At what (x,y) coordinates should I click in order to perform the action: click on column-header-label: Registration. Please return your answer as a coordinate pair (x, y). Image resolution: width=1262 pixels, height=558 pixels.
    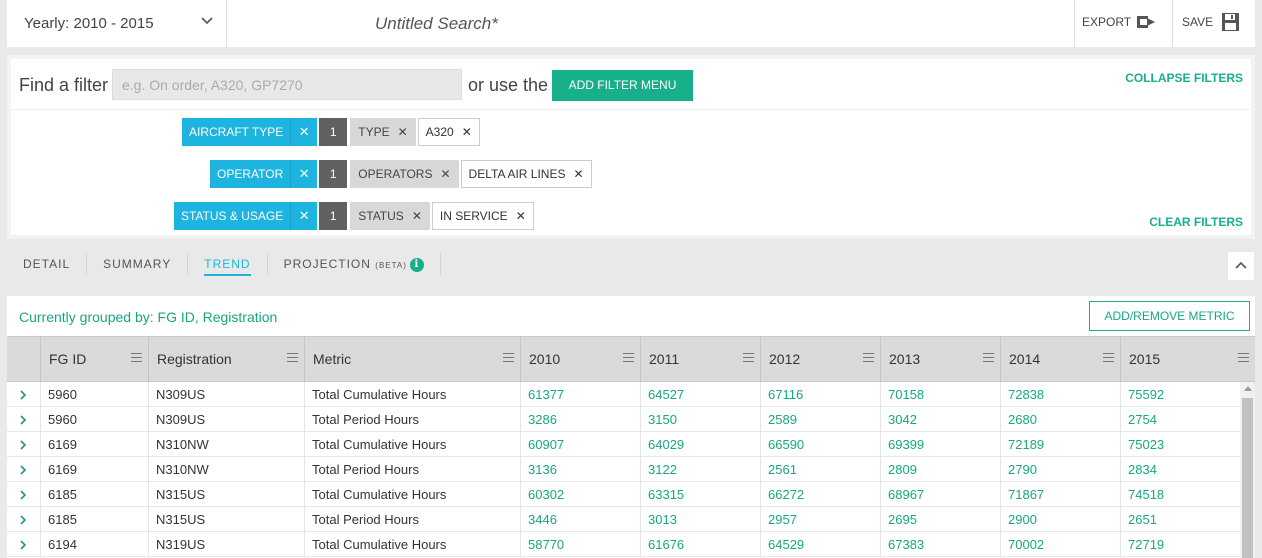
    Looking at the image, I should click on (194, 359).